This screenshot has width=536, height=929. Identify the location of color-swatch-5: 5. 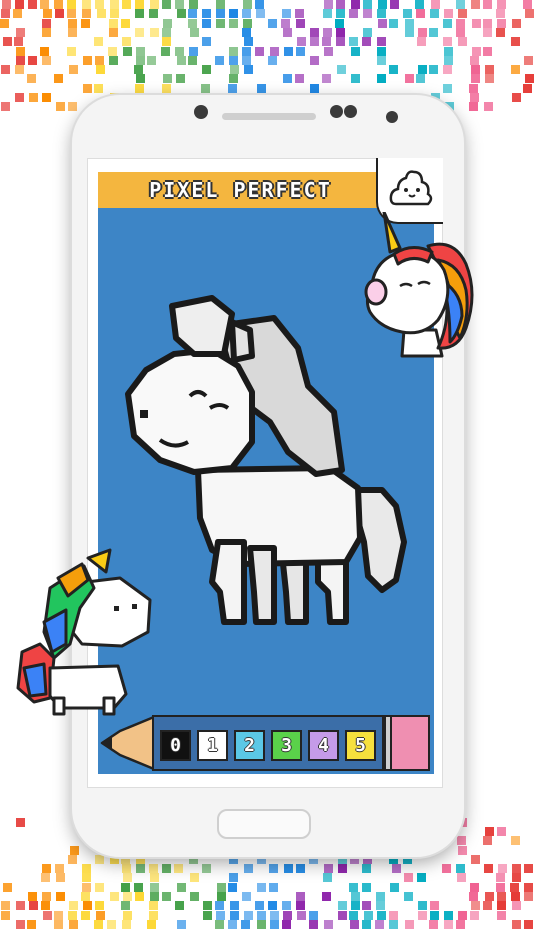
(360, 745).